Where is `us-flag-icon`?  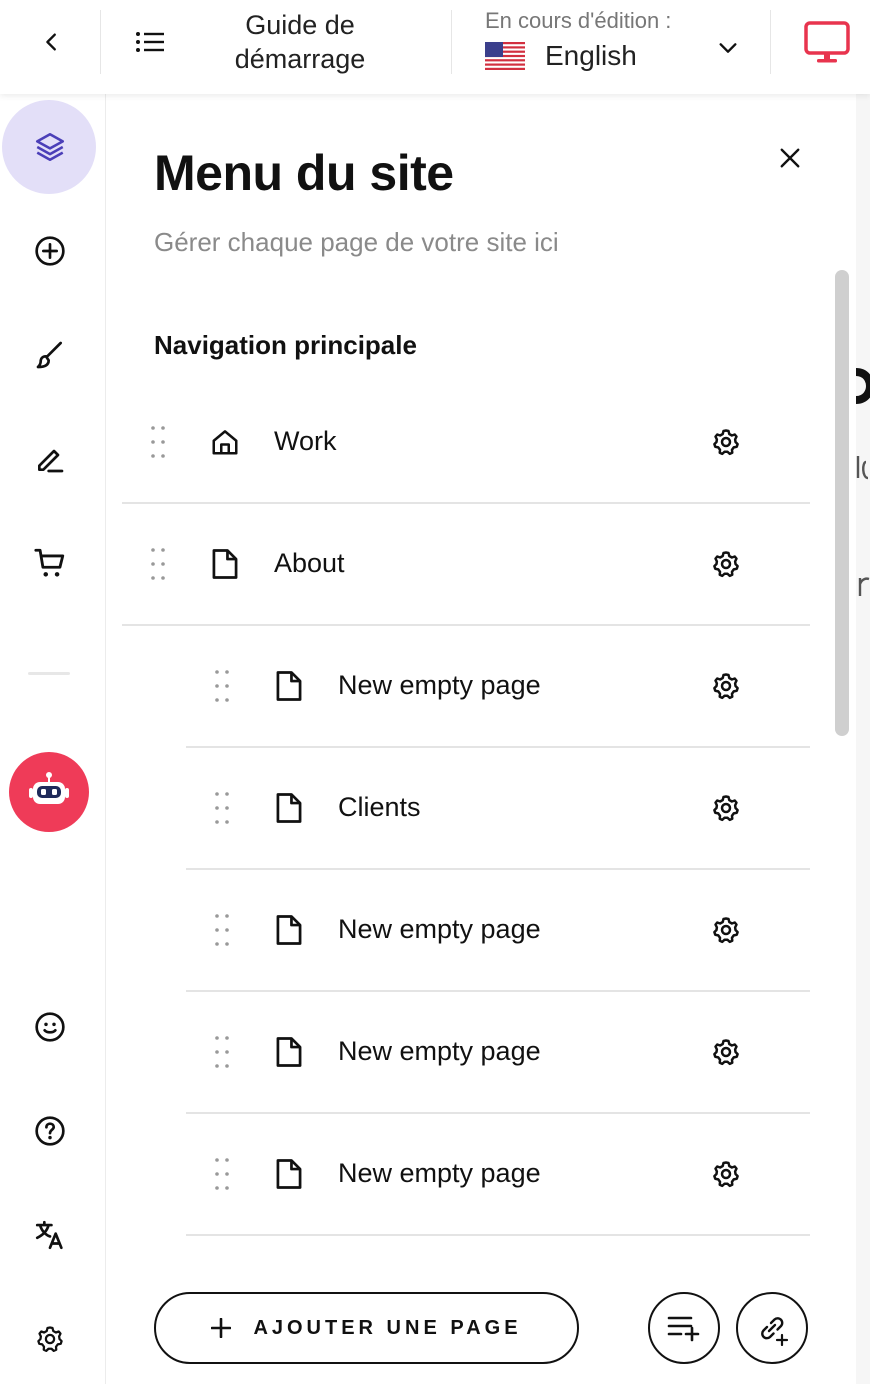
us-flag-icon is located at coordinates (505, 56).